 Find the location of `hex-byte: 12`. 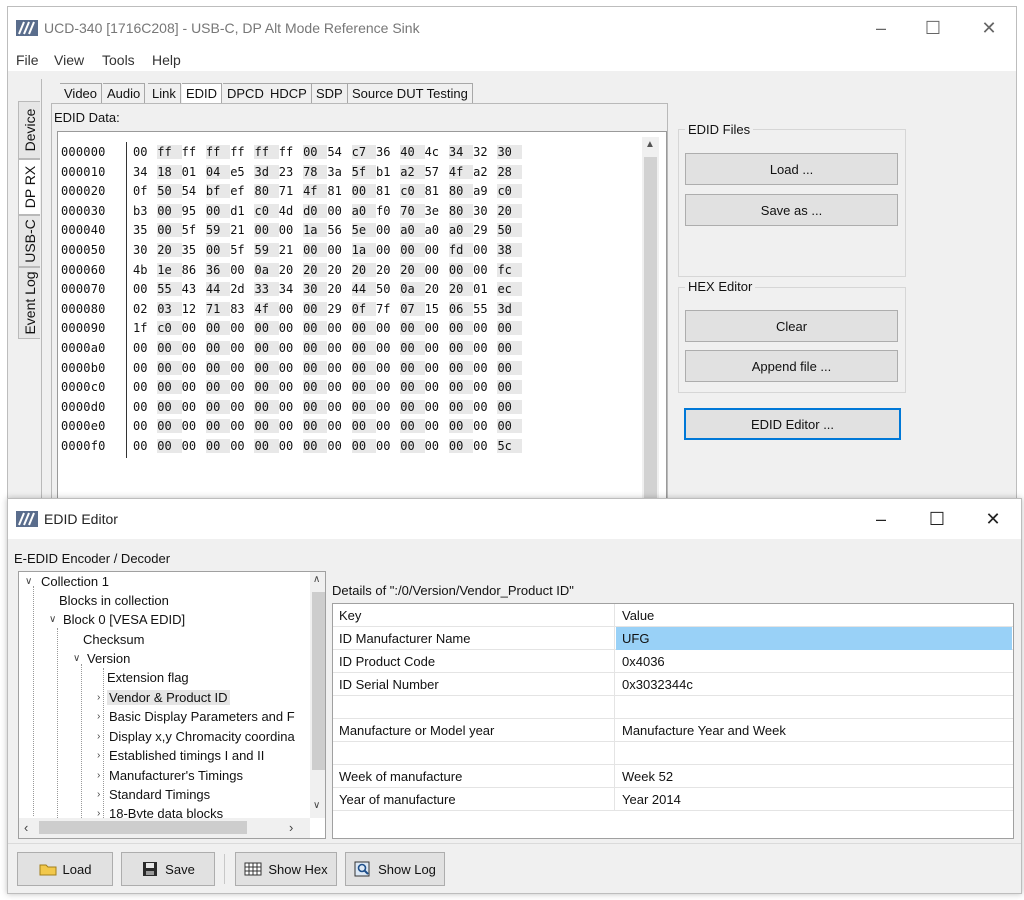

hex-byte: 12 is located at coordinates (194, 309).